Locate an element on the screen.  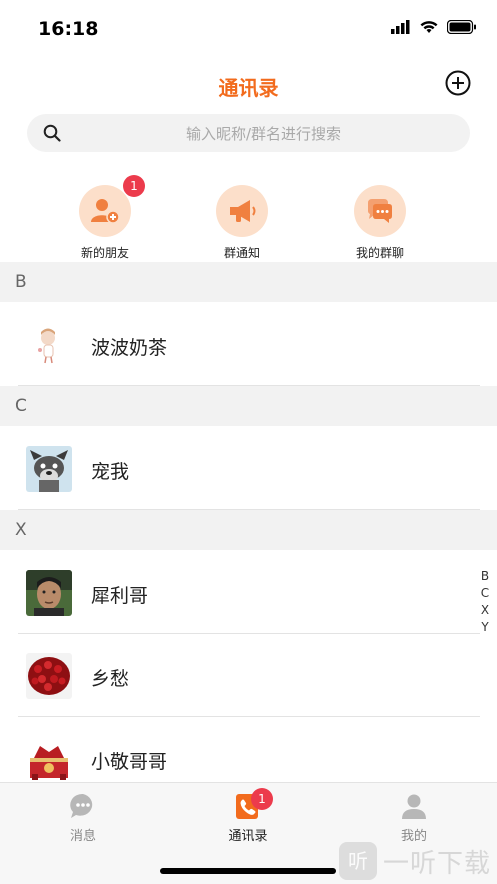
contact-row: 乡愁 is located at coordinates (240, 675).